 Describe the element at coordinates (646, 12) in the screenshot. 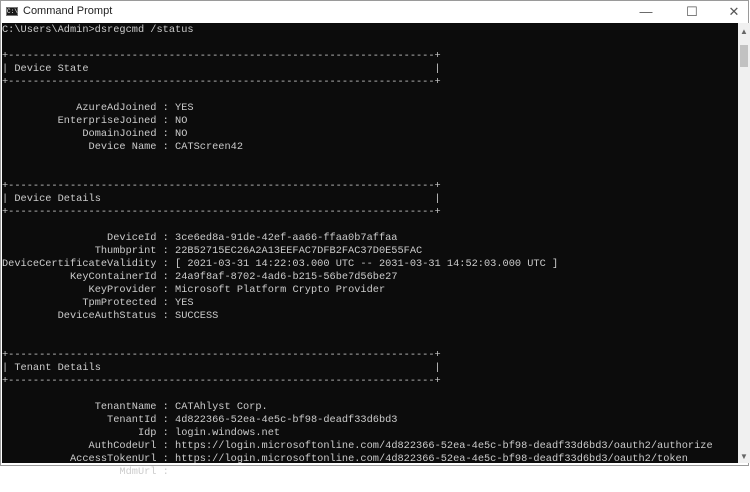

I see `minimize-button: —` at that location.